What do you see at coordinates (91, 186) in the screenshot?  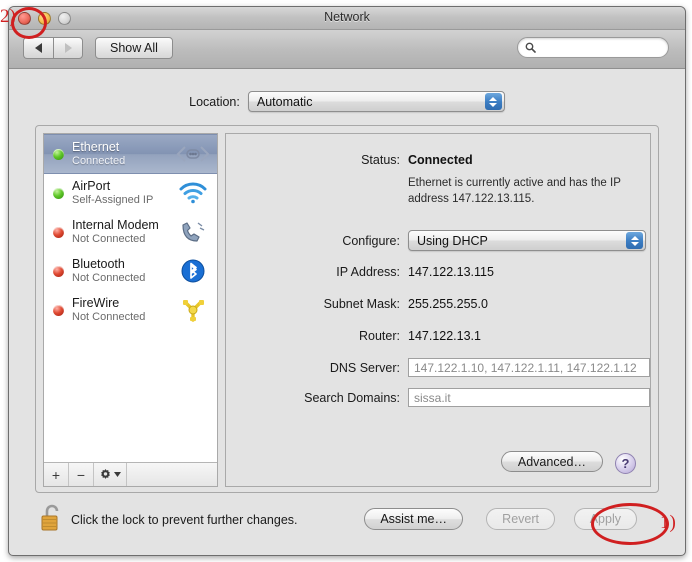 I see `service-name: AirPort` at bounding box center [91, 186].